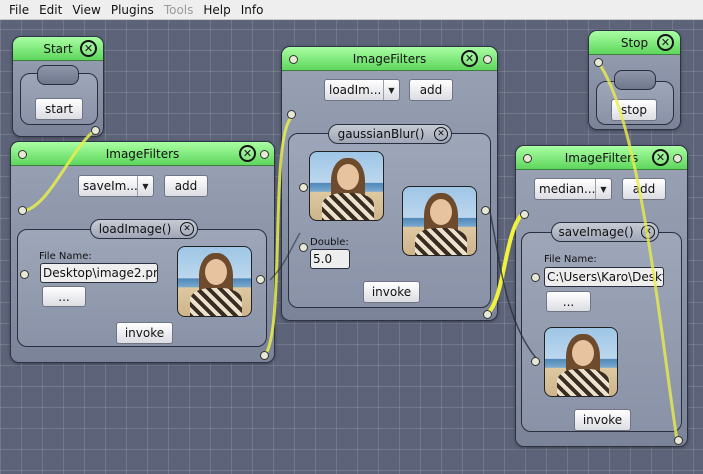  What do you see at coordinates (50, 10) in the screenshot?
I see `menu-edit: Edit` at bounding box center [50, 10].